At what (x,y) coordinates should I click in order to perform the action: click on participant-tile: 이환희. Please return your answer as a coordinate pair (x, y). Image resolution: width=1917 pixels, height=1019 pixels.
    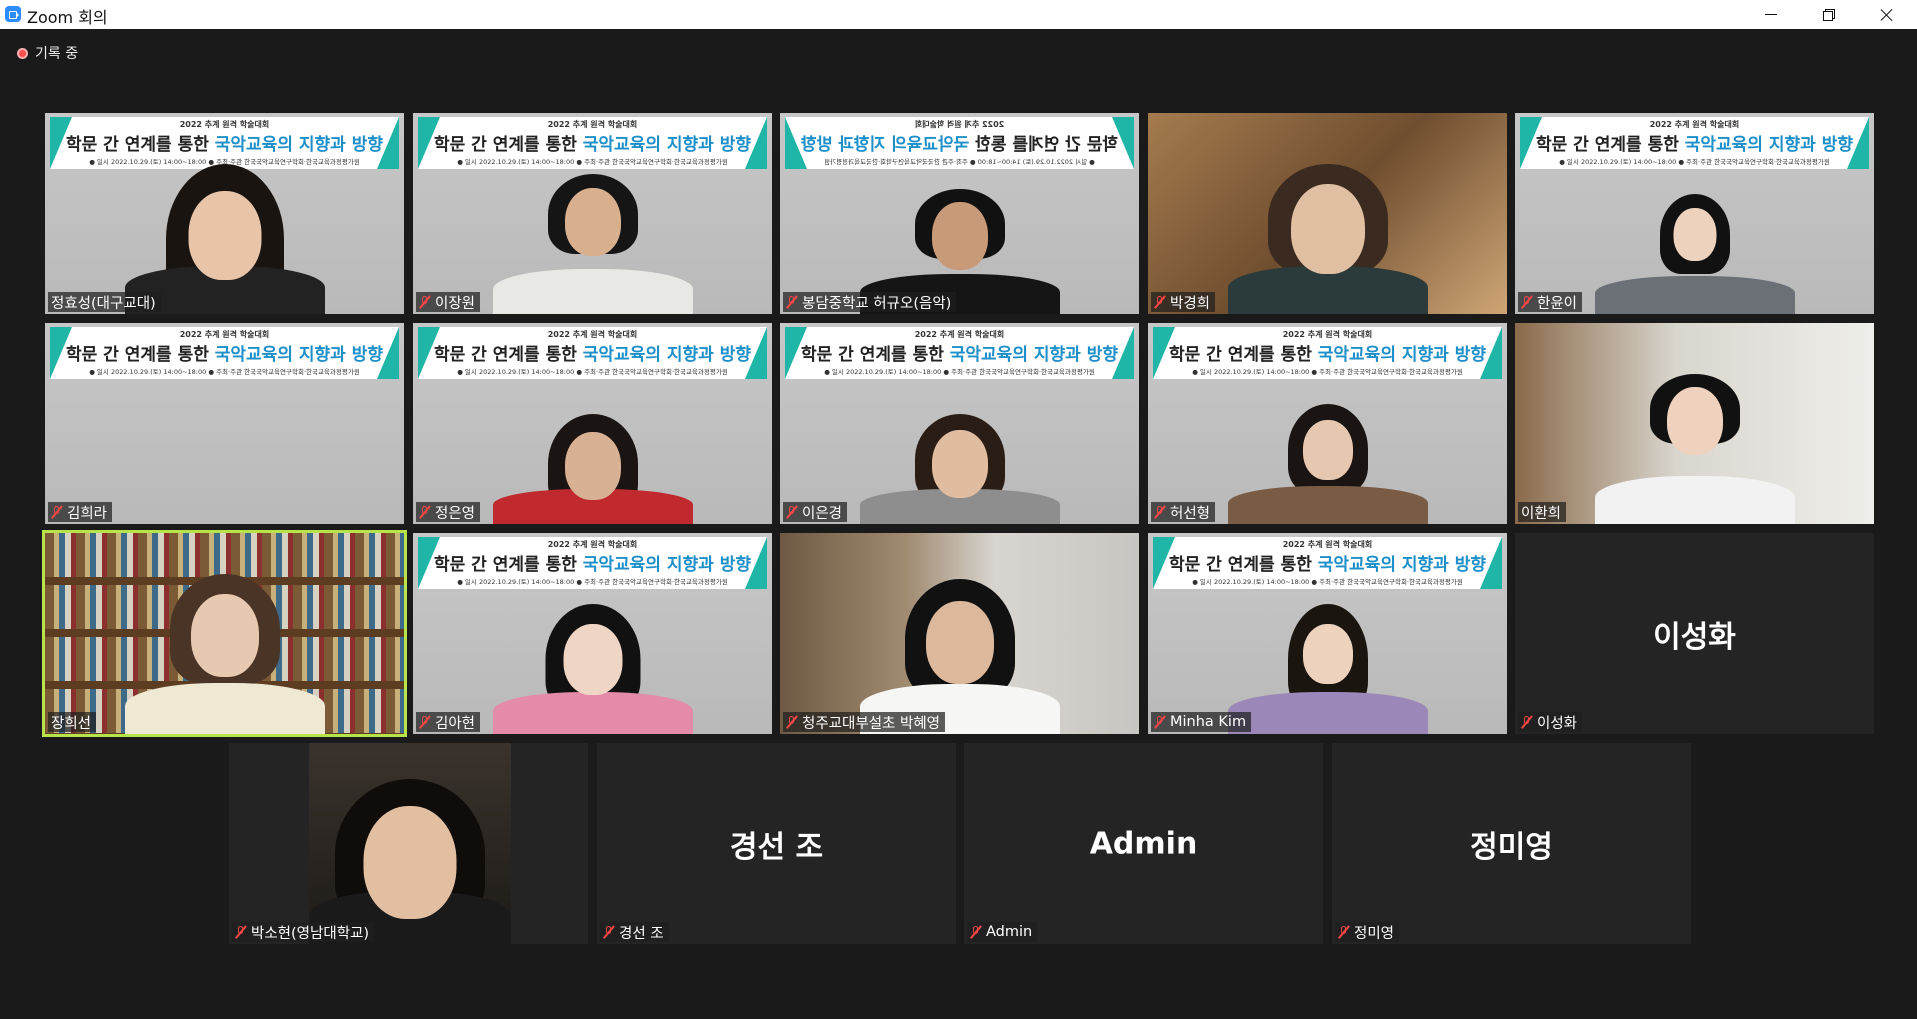
    Looking at the image, I should click on (1694, 423).